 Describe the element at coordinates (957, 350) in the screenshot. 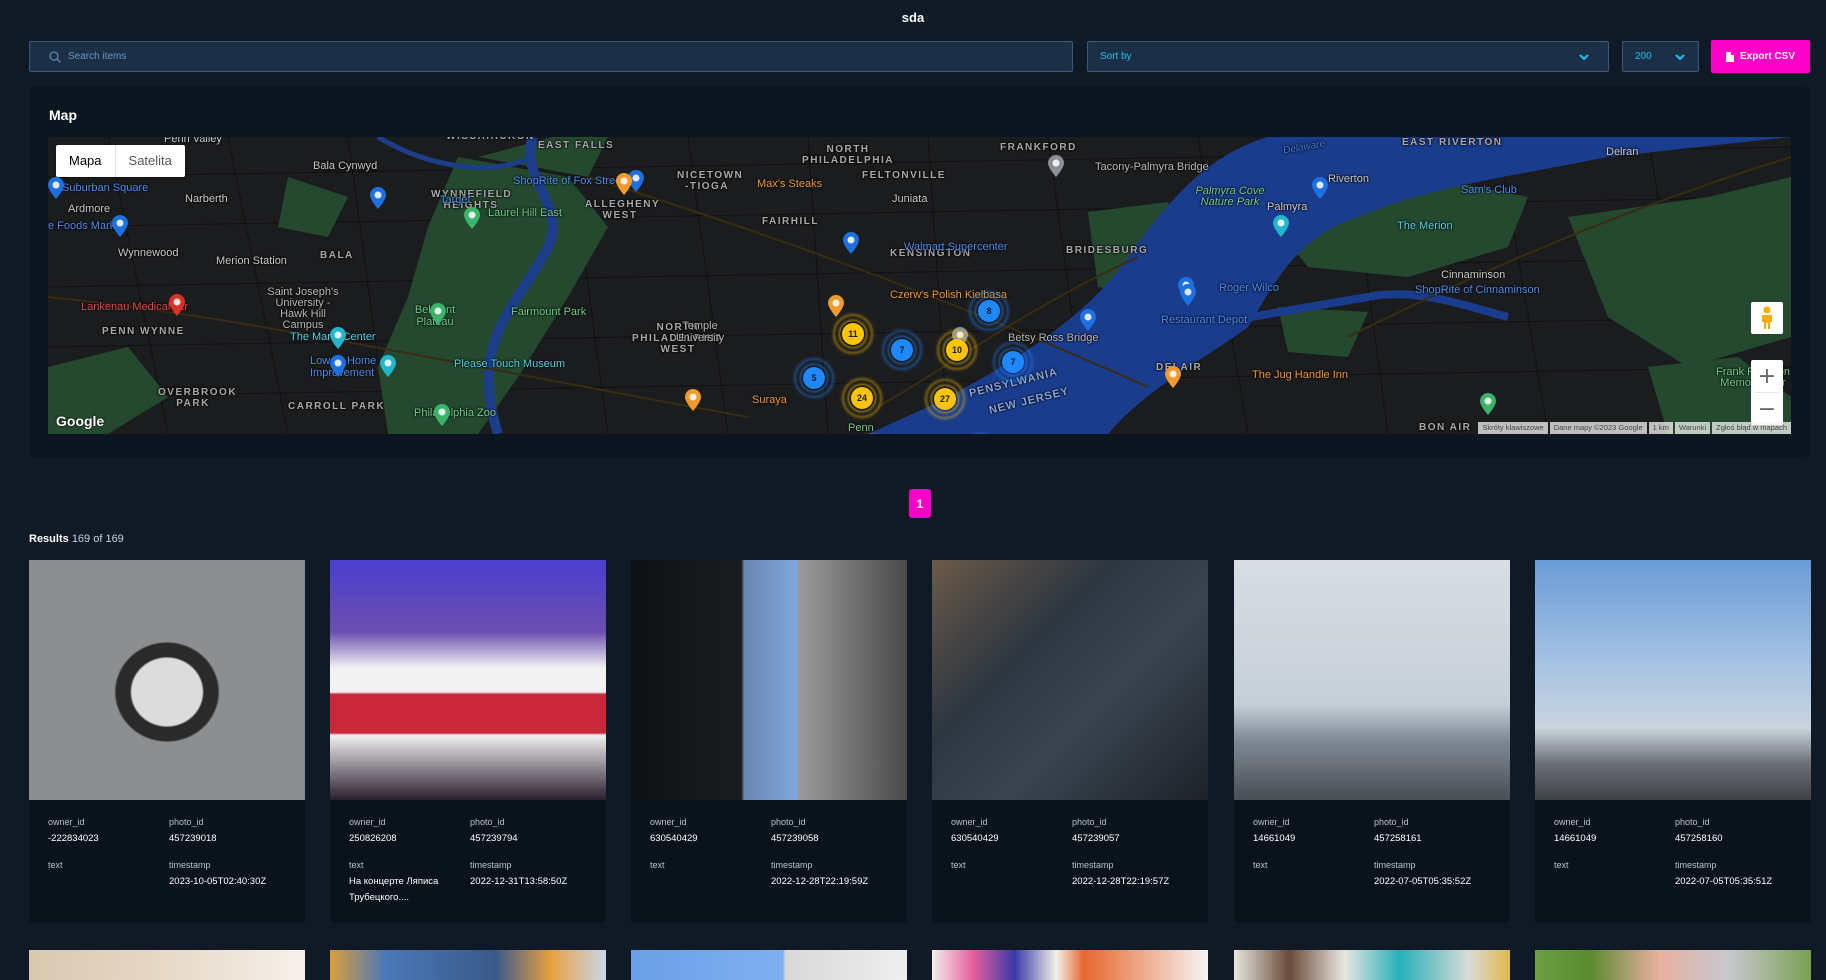

I see `marker-cluster: 10` at that location.